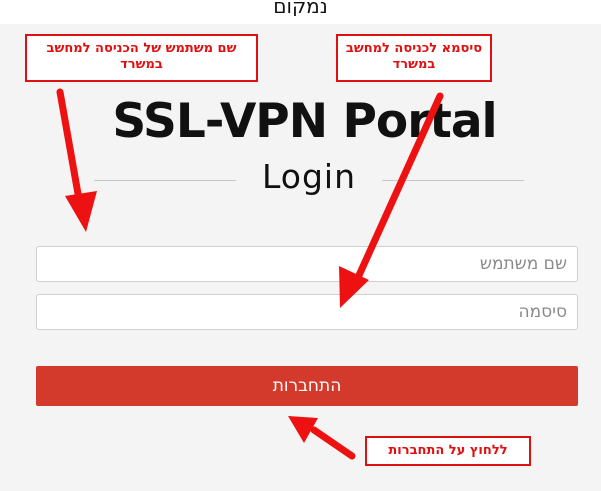  I want to click on username-annotation: שם משתמש של הכניסה למחשב במשרד, so click(141, 58).